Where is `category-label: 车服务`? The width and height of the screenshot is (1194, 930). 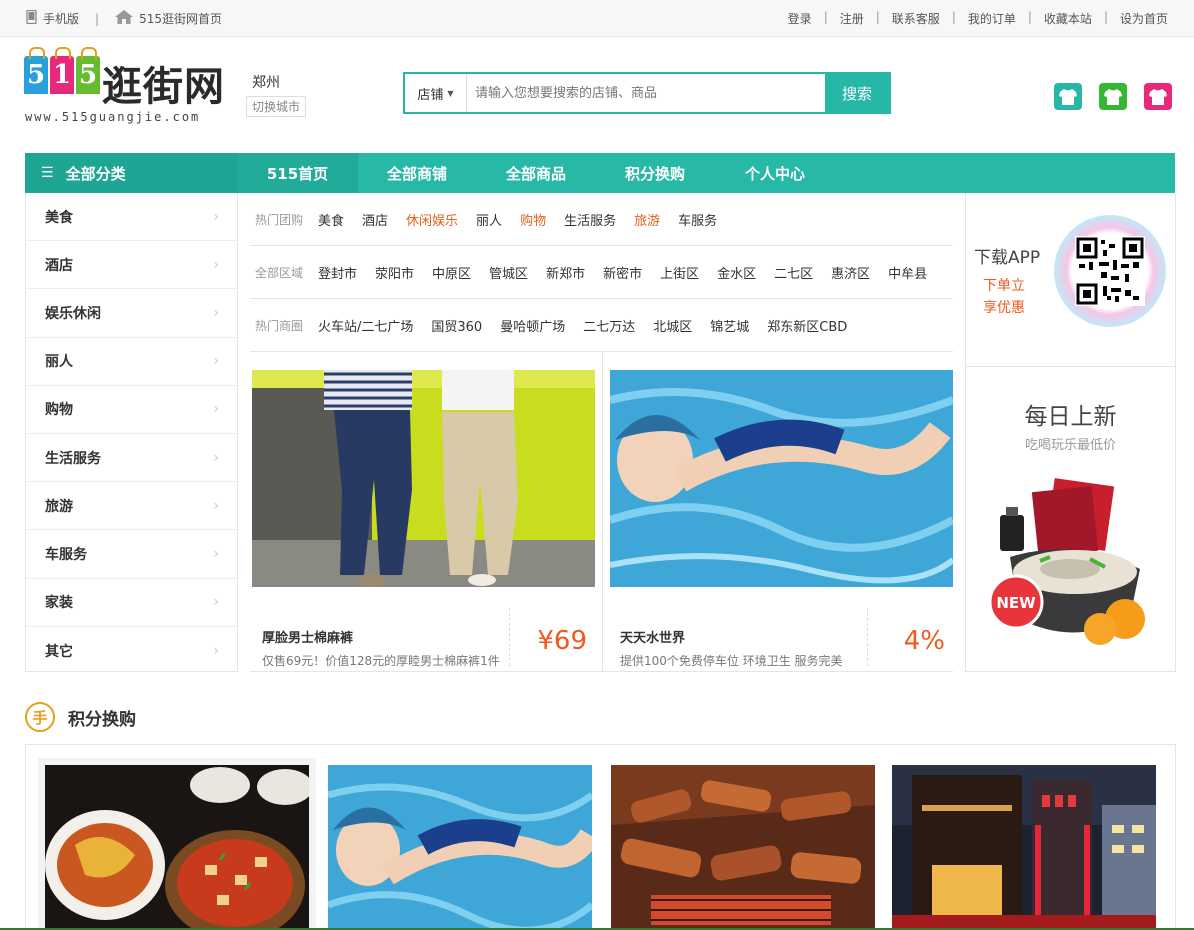 category-label: 车服务 is located at coordinates (66, 554).